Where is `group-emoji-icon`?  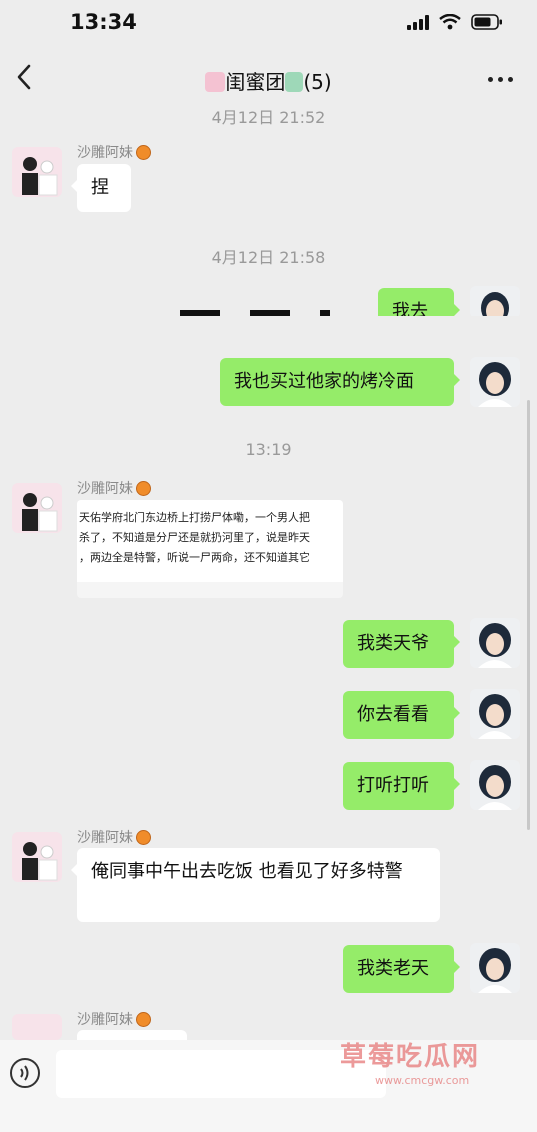
group-emoji-icon is located at coordinates (215, 82).